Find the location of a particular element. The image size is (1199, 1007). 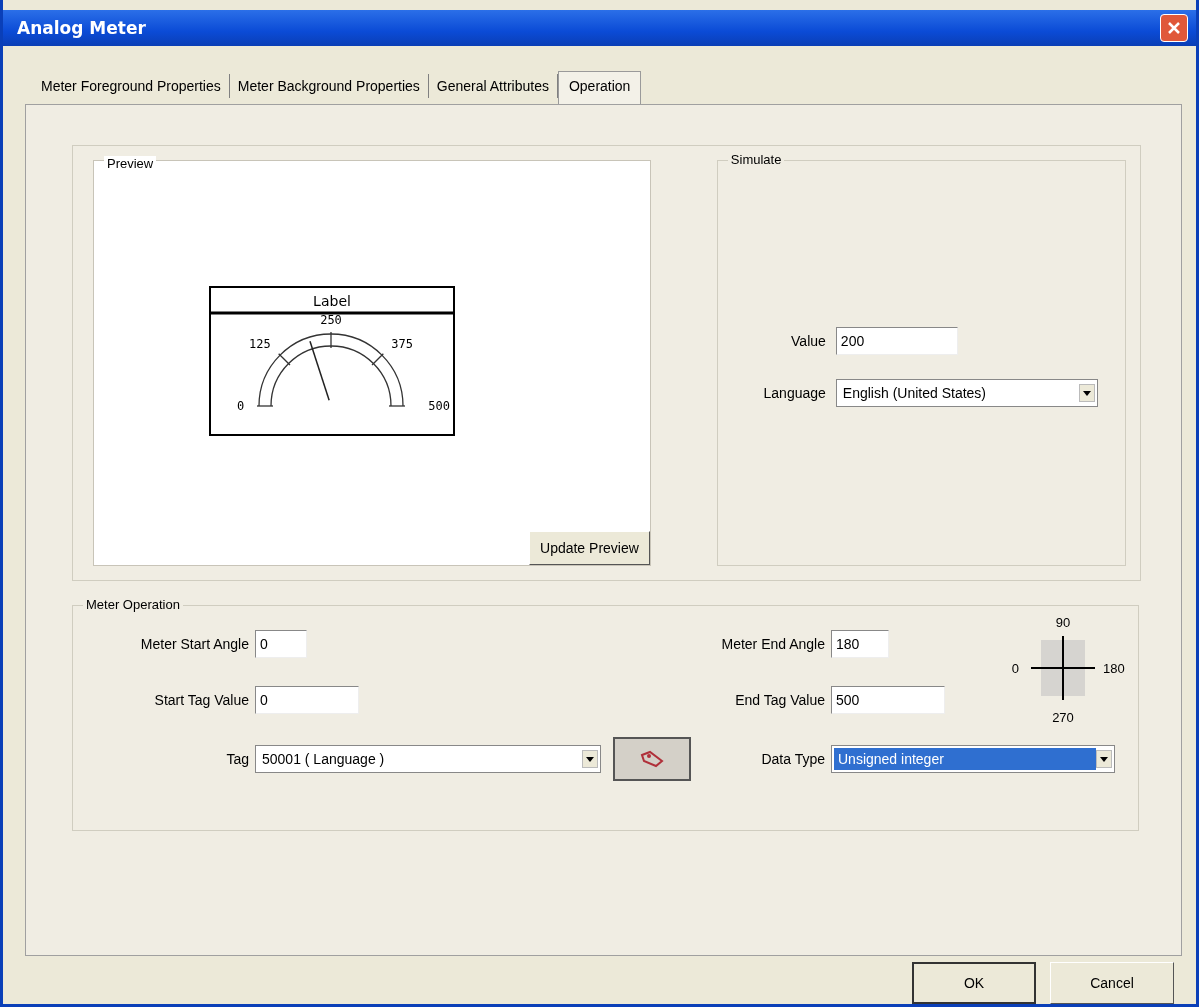

scale-label: 0 is located at coordinates (240, 406).